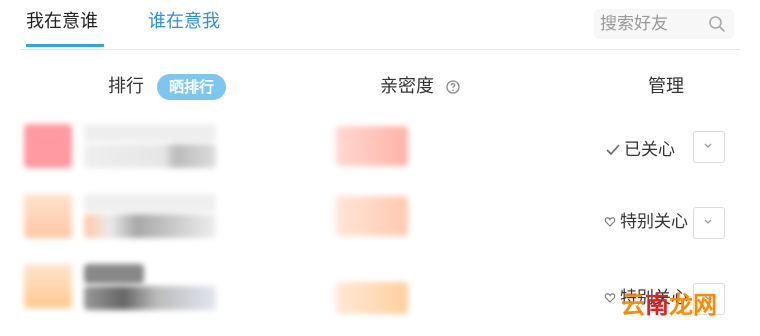 The width and height of the screenshot is (760, 336). I want to click on question-circle-icon, so click(453, 87).